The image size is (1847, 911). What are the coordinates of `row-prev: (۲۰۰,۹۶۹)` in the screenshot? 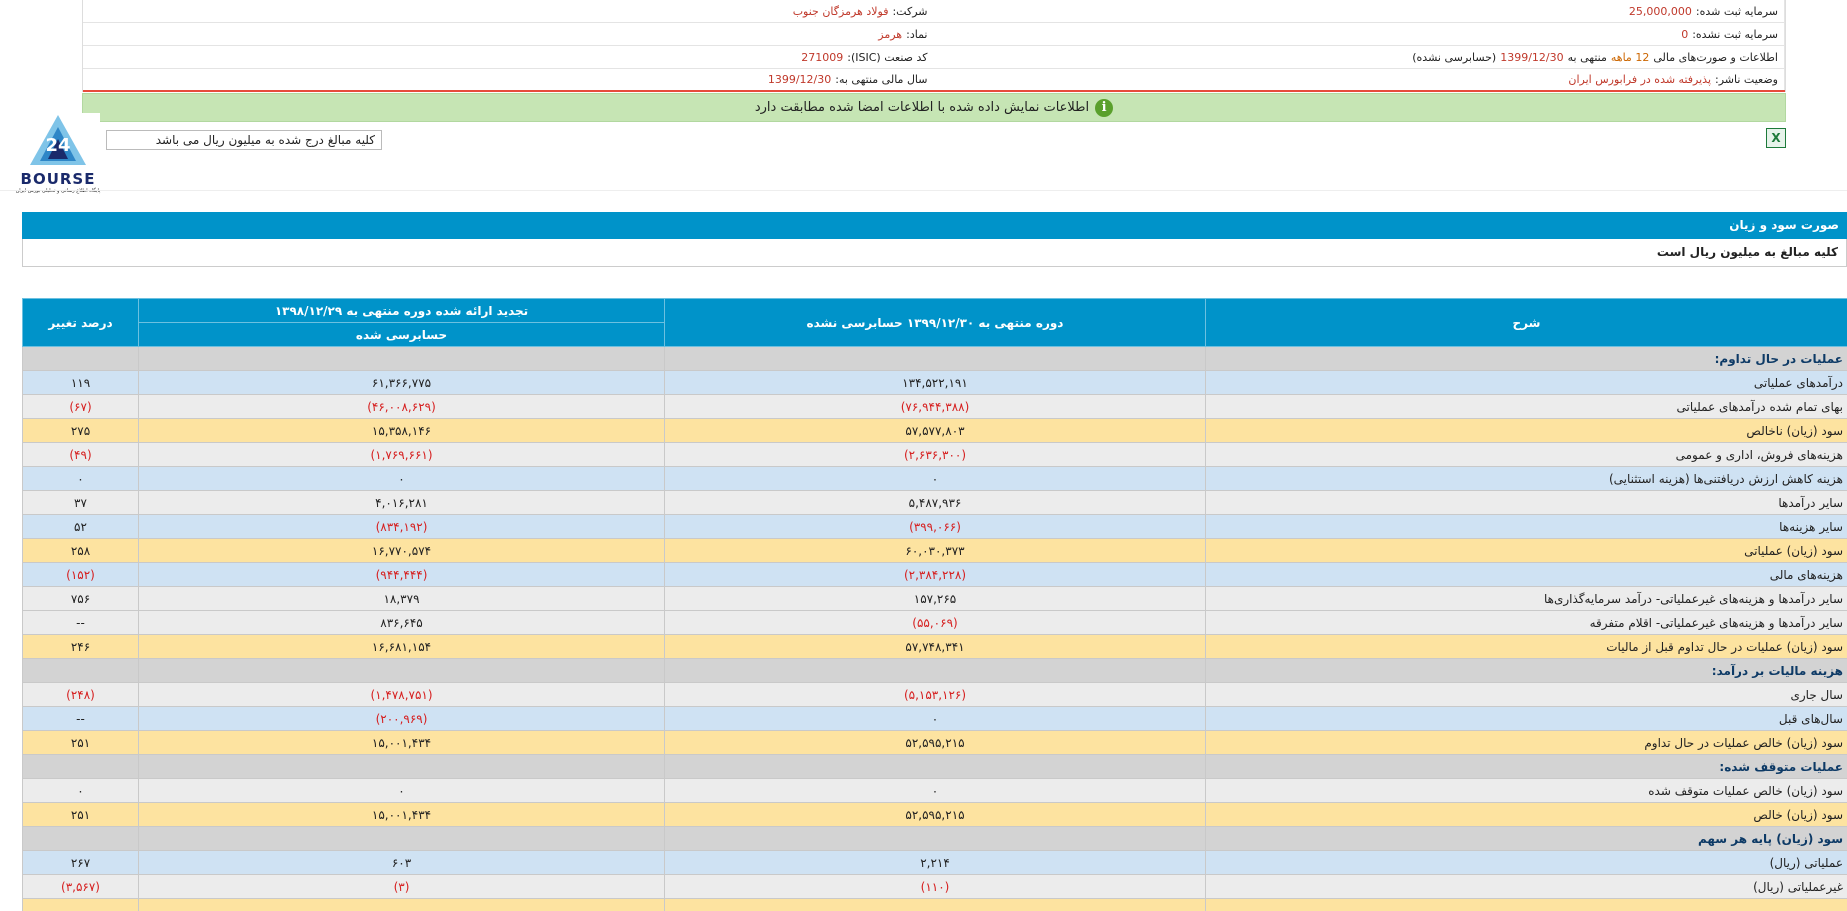 It's located at (401, 718).